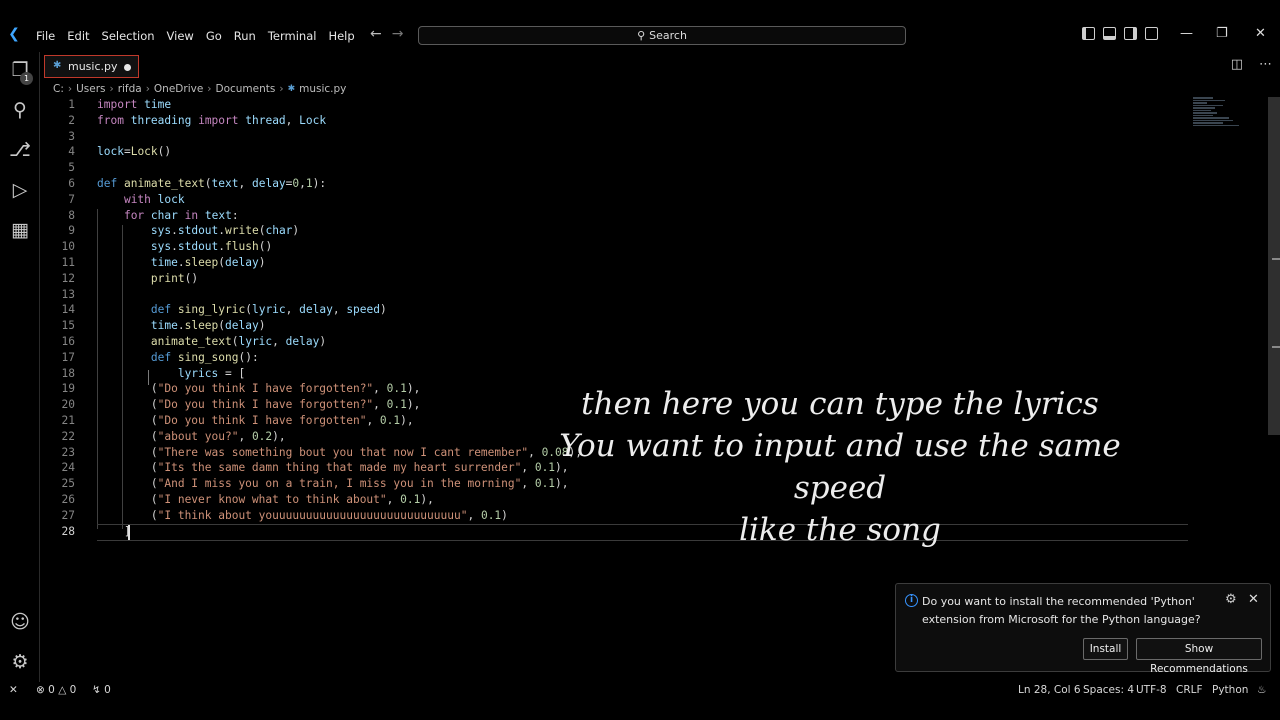 The width and height of the screenshot is (1280, 720). Describe the element at coordinates (1274, 266) in the screenshot. I see `vertical-scrollbar` at that location.